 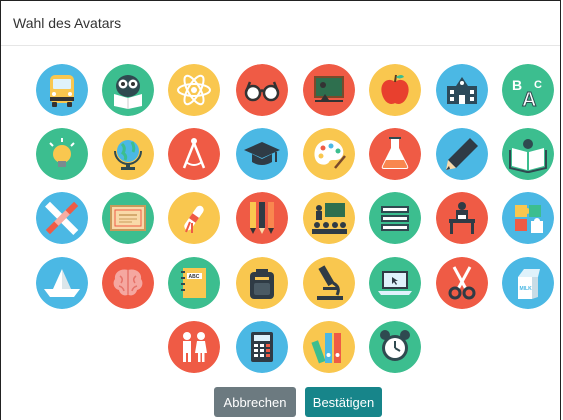 I want to click on binders-icon, so click(x=329, y=347).